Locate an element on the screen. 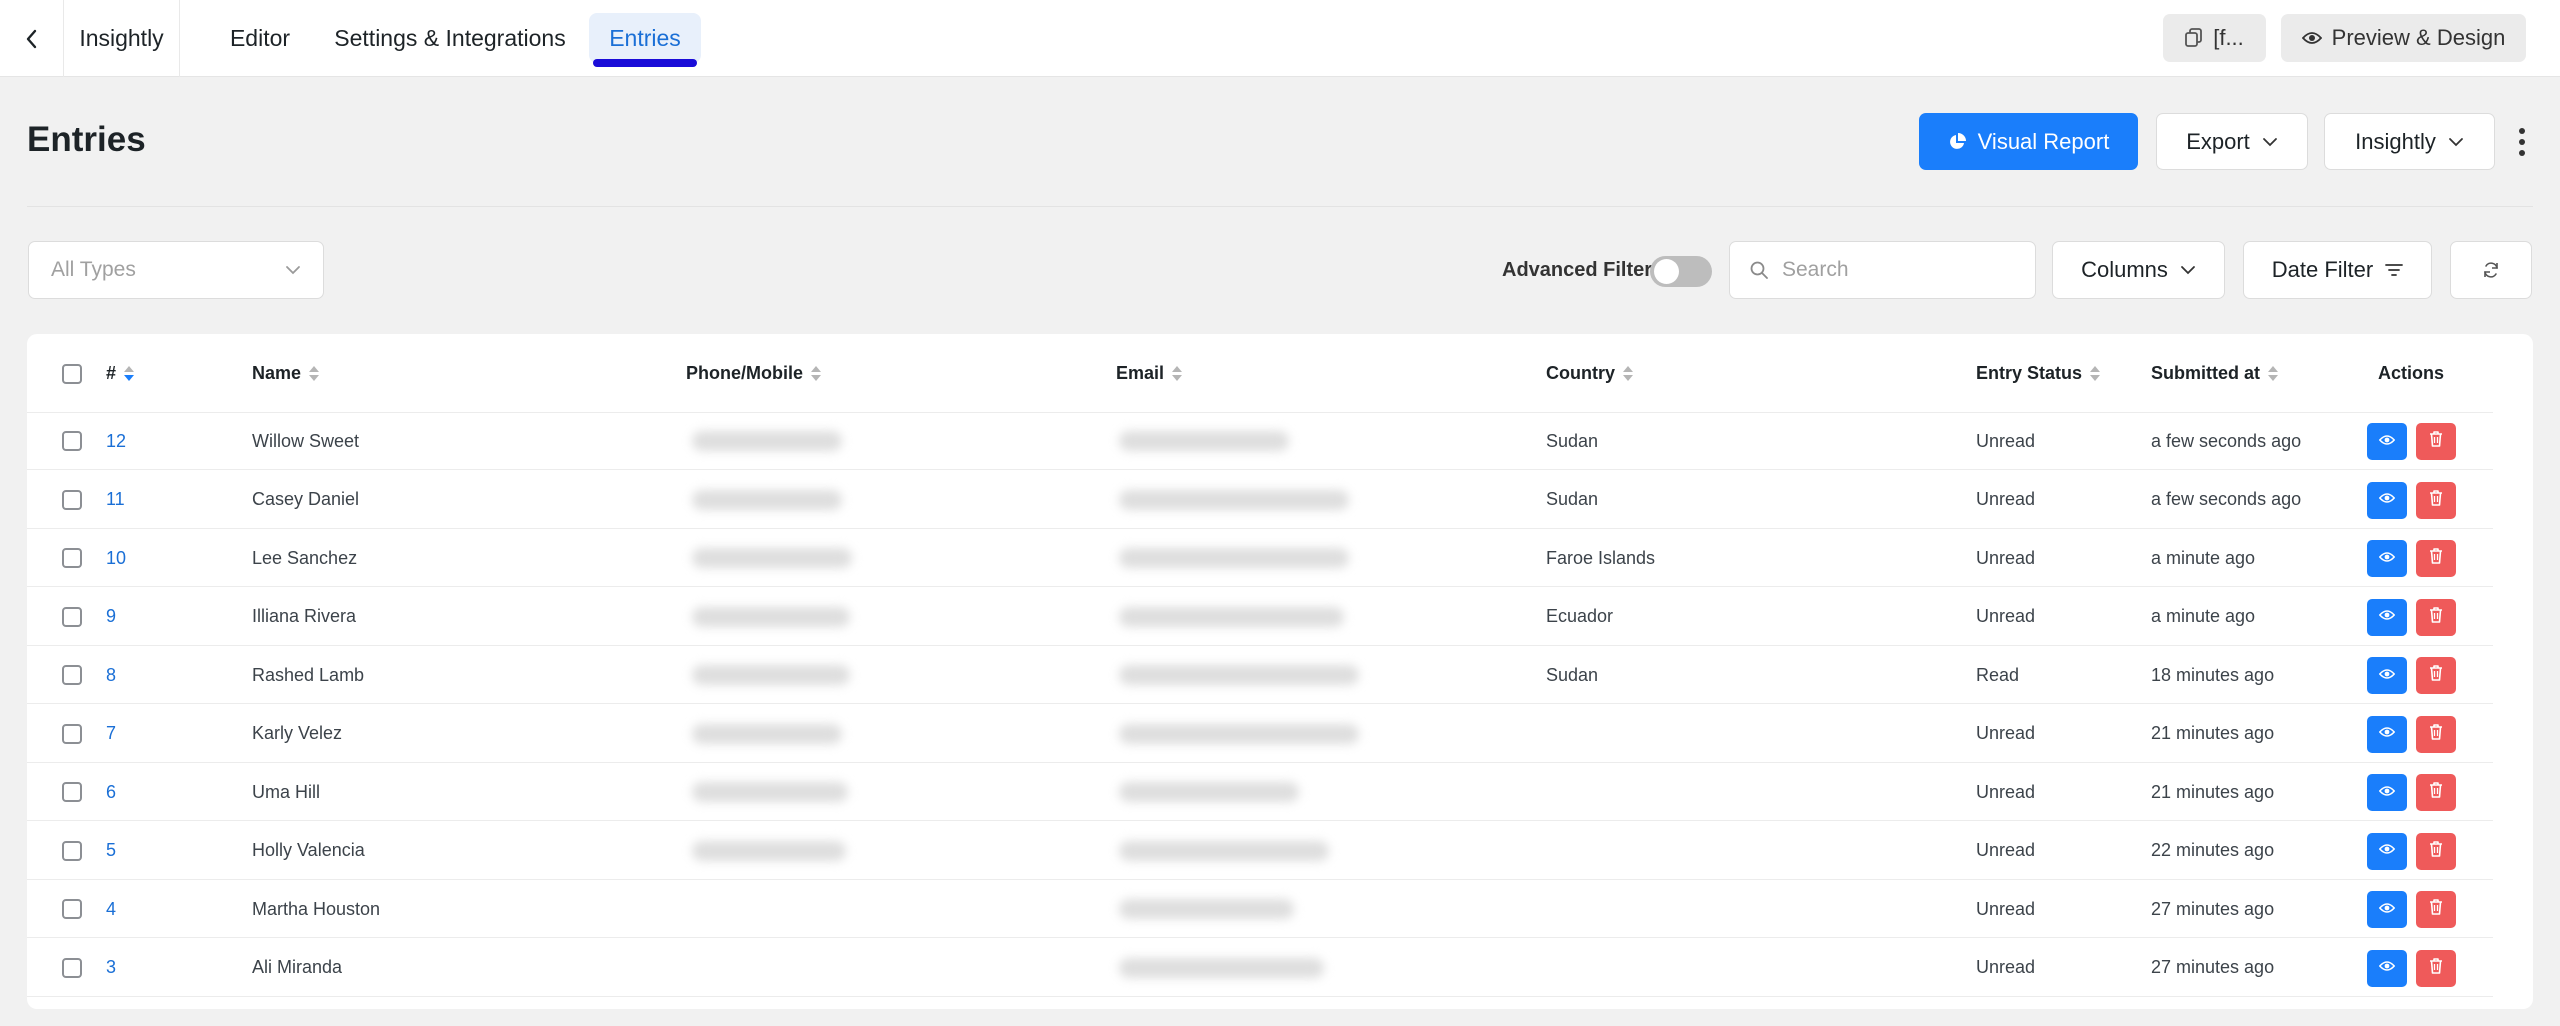 The height and width of the screenshot is (1026, 2560). entry-id-link: 8 is located at coordinates (111, 675).